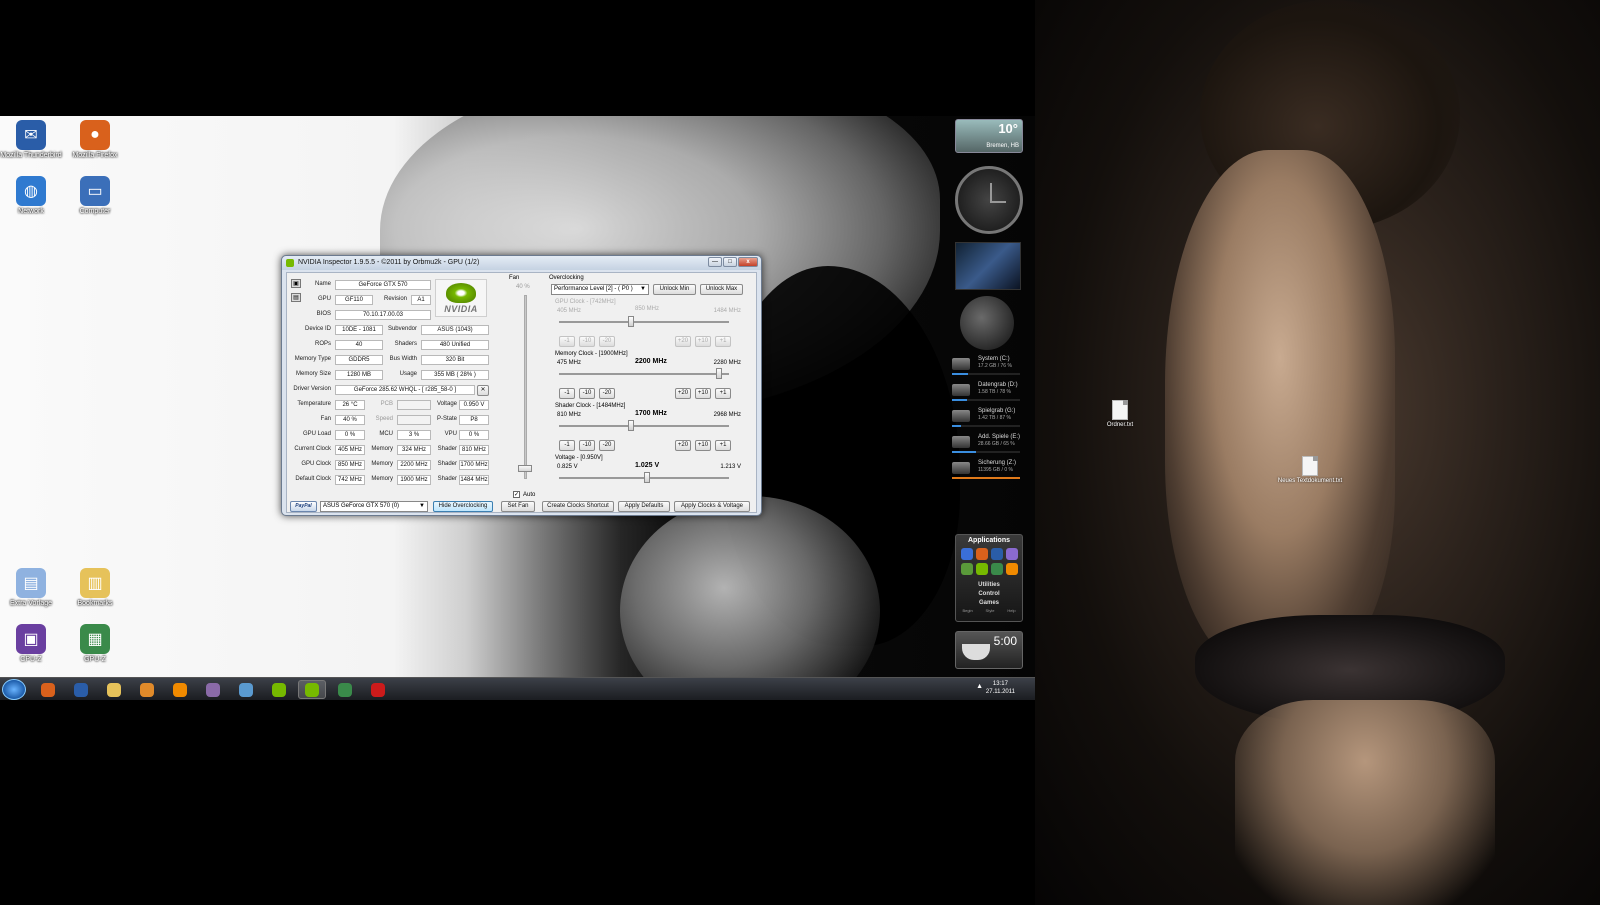 This screenshot has height=905, width=1600. I want to click on memory-clock-step-button: -20, so click(607, 393).